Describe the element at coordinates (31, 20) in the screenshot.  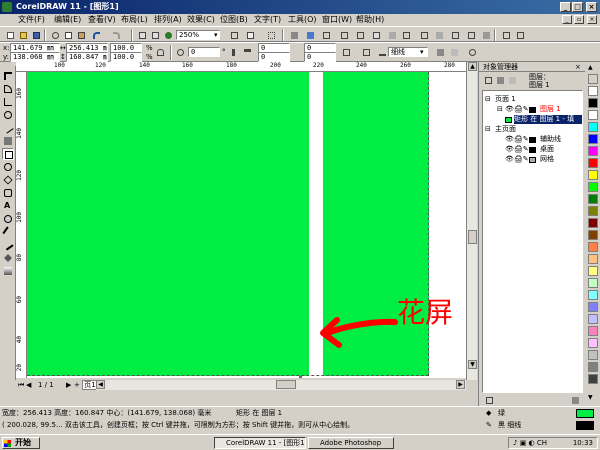
I see `menu-file: 文件(F)` at that location.